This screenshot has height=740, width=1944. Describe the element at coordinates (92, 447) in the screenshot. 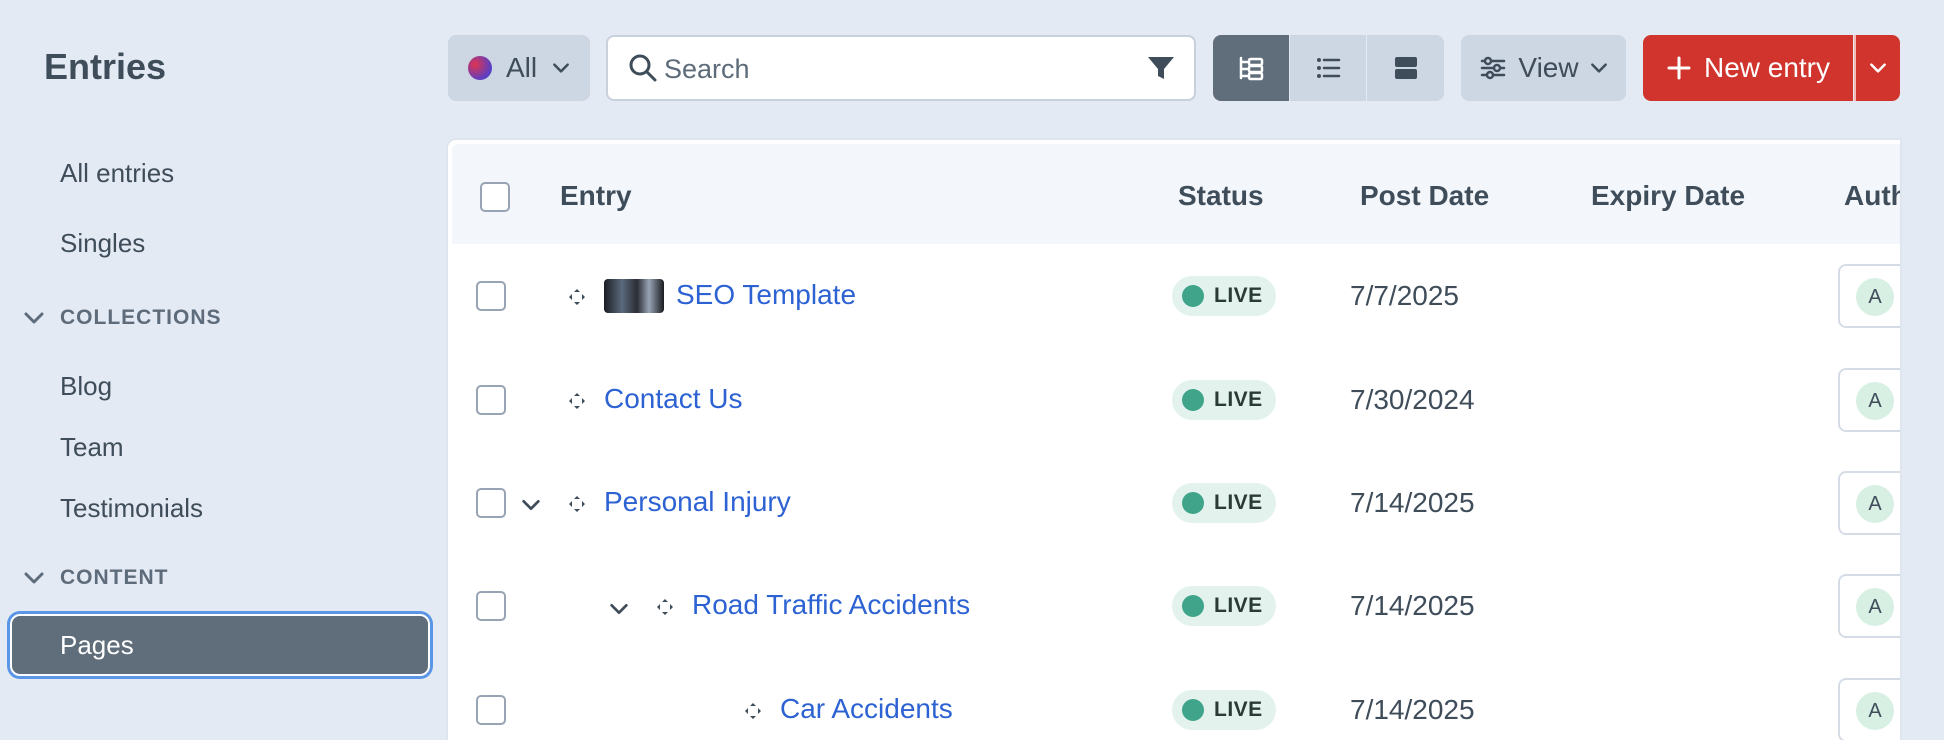

I see `sidebar-item-team: Team` at that location.